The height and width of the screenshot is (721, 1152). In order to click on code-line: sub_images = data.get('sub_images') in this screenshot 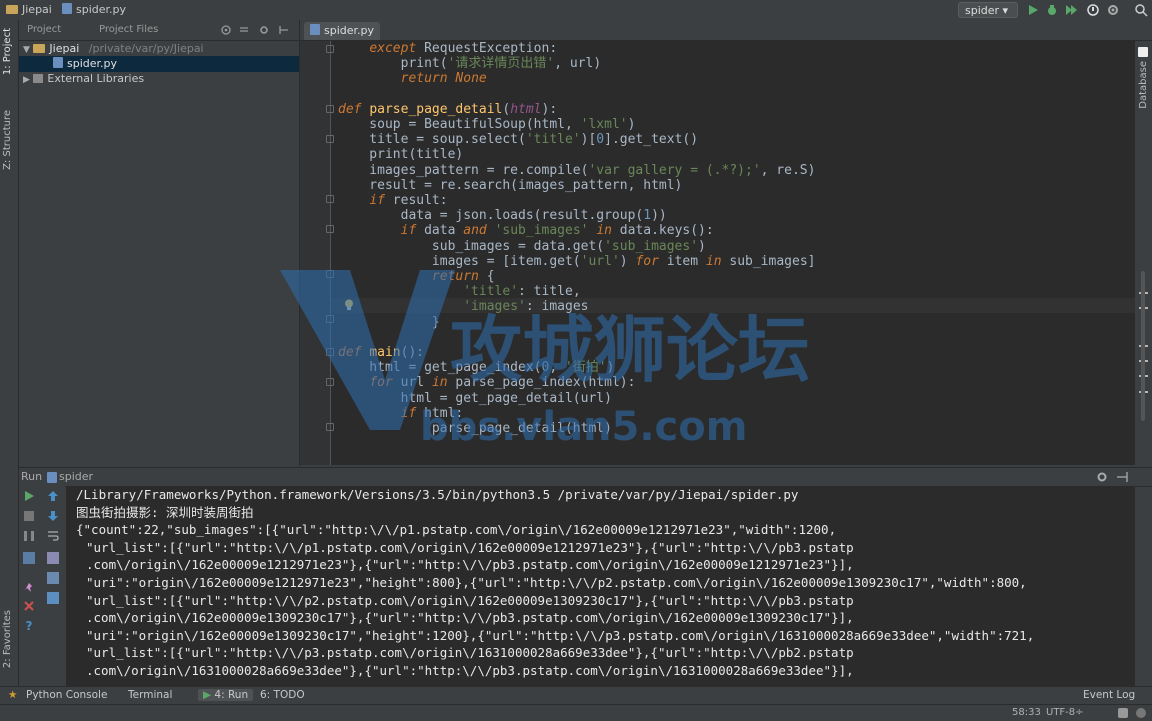, I will do `click(522, 246)`.